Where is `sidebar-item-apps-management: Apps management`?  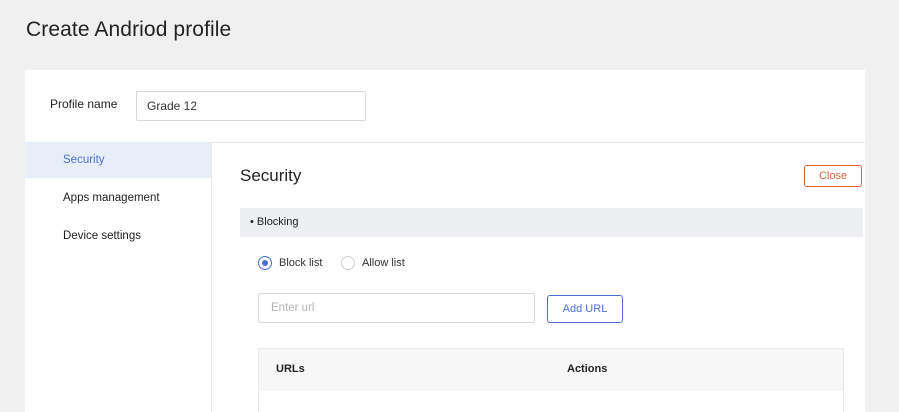
sidebar-item-apps-management: Apps management is located at coordinates (118, 198).